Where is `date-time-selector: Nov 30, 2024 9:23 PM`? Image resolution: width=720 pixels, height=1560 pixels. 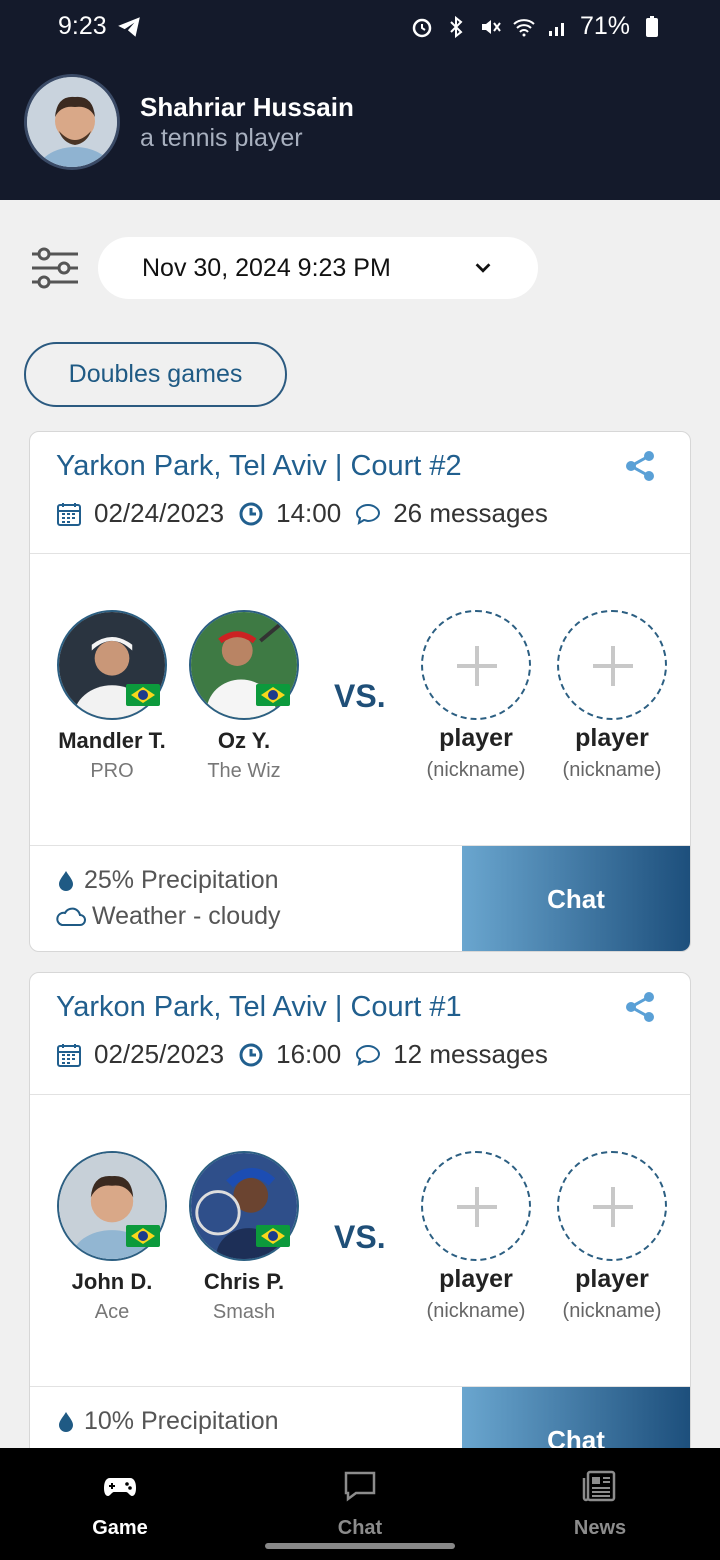
date-time-selector: Nov 30, 2024 9:23 PM is located at coordinates (318, 268).